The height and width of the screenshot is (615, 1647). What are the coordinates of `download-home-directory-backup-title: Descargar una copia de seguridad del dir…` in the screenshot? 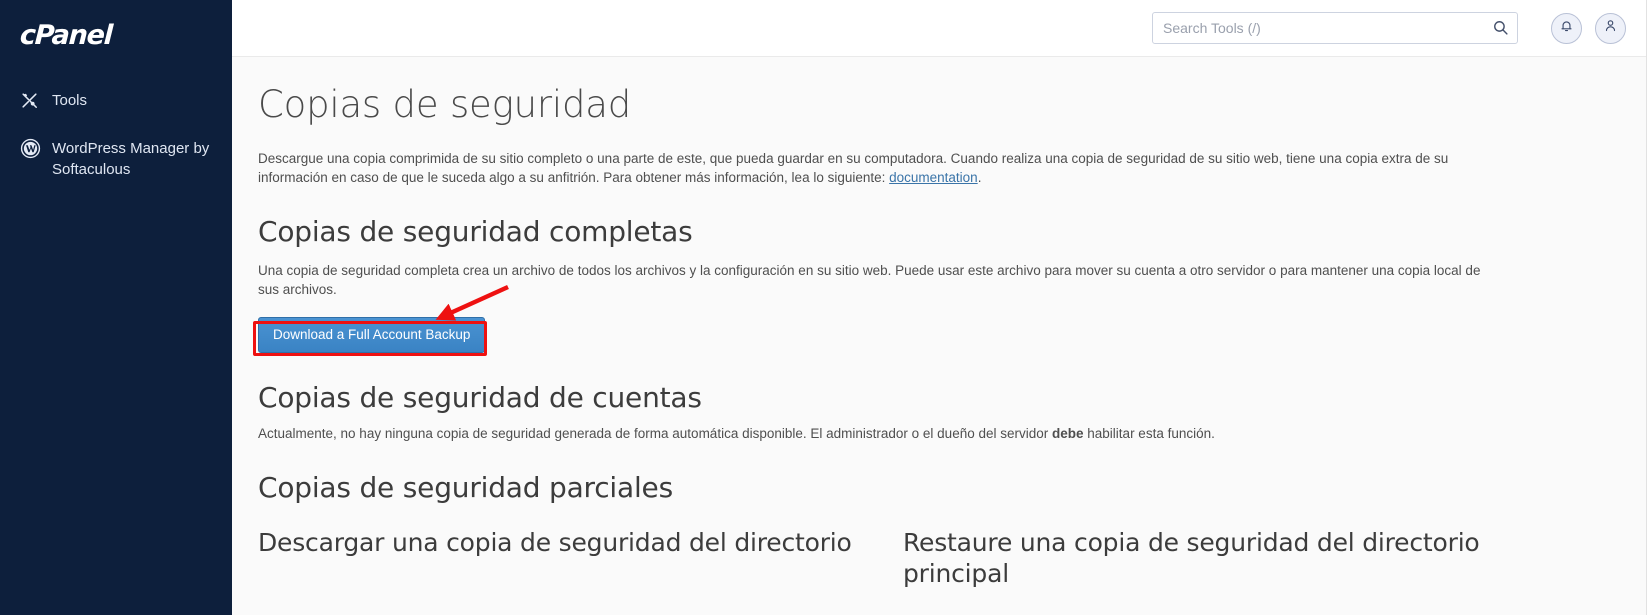 It's located at (555, 542).